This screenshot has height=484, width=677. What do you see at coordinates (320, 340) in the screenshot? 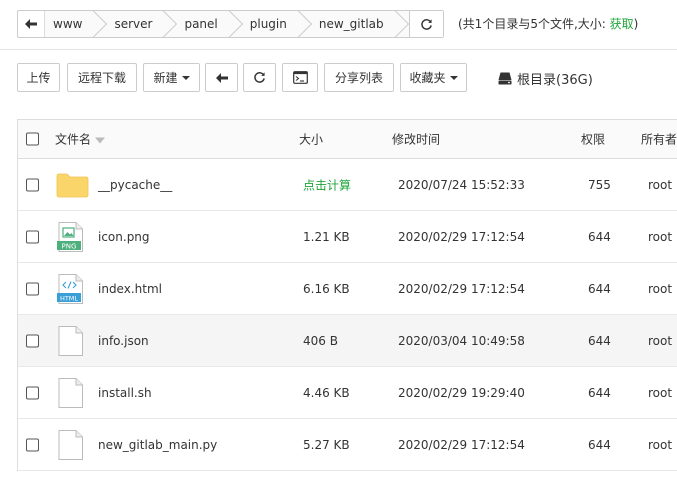
I see `file-size: 406 B` at bounding box center [320, 340].